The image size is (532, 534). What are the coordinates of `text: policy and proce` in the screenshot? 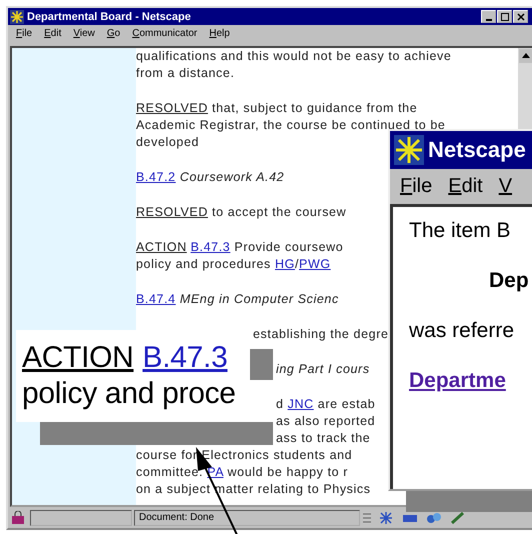 It's located at (129, 393).